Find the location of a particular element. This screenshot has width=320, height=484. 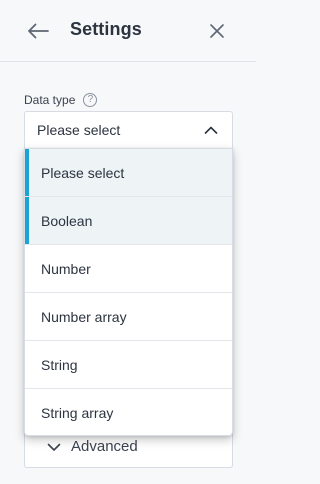

advanced-label: Advanced is located at coordinates (104, 446).